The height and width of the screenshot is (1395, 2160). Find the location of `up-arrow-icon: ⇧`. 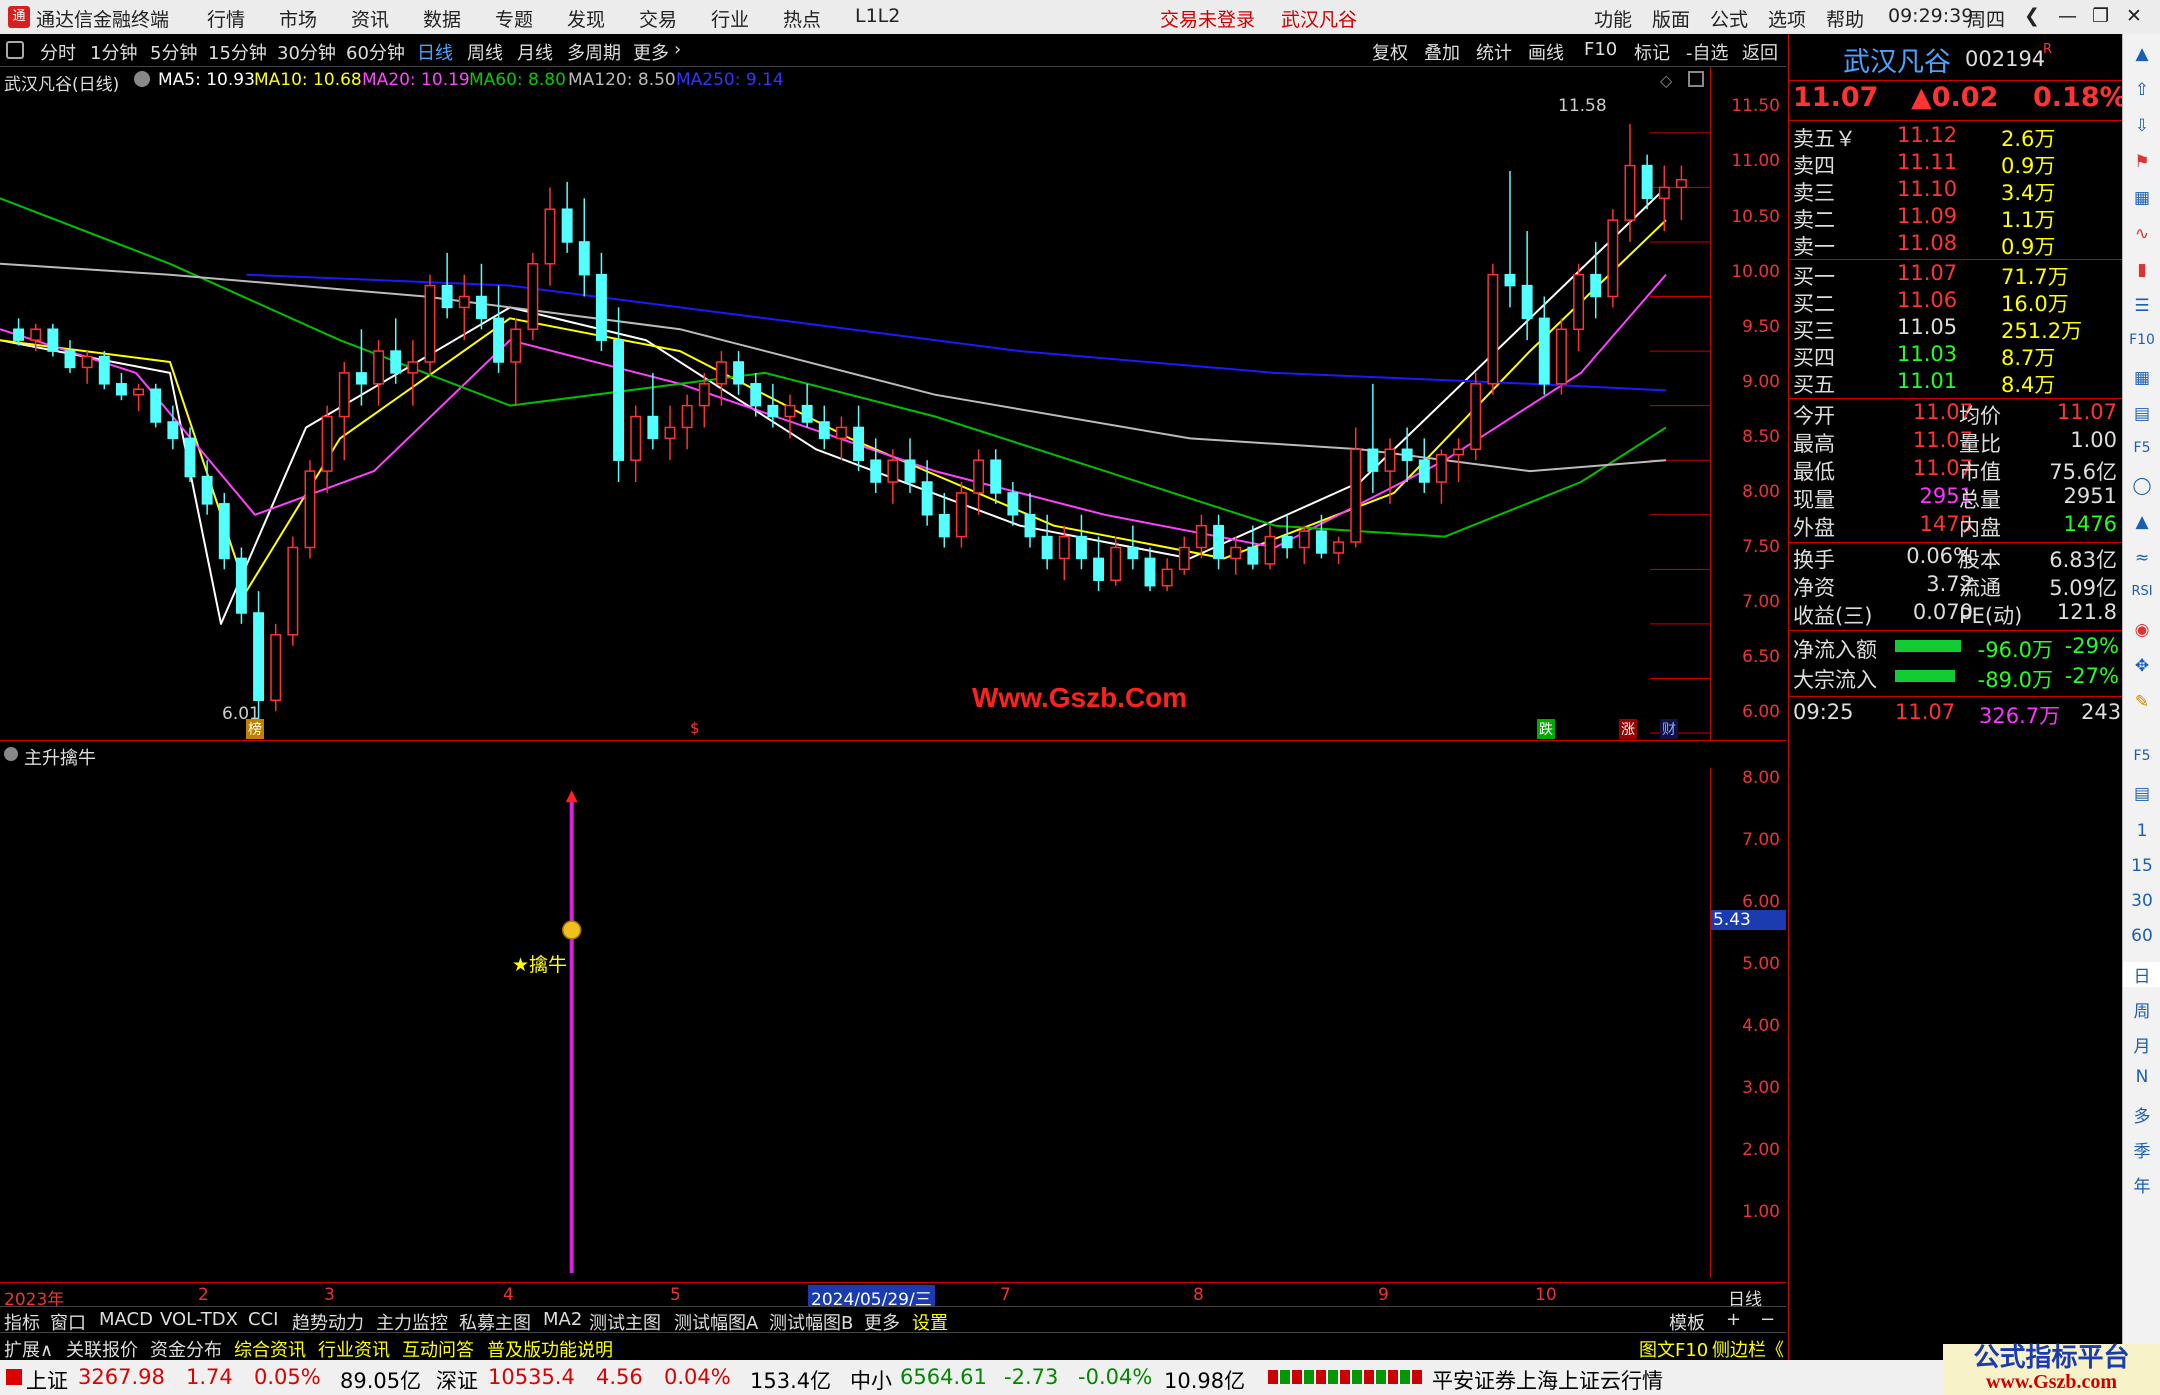

up-arrow-icon: ⇧ is located at coordinates (2141, 90).